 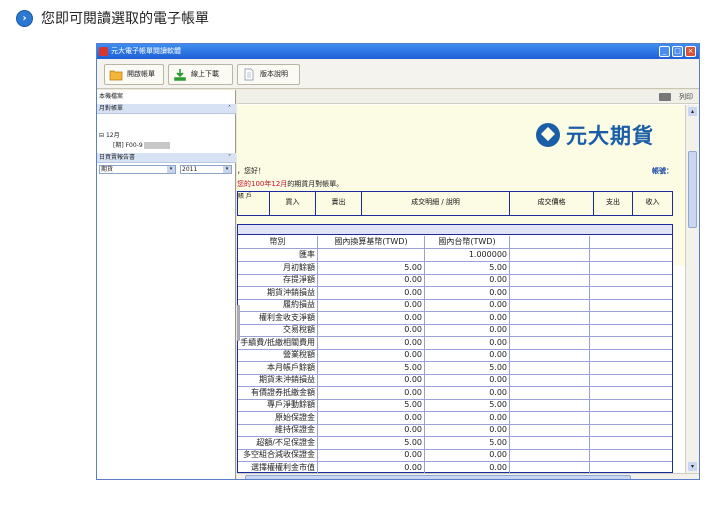 What do you see at coordinates (268, 74) in the screenshot?
I see `version-info-button: 版本說明` at bounding box center [268, 74].